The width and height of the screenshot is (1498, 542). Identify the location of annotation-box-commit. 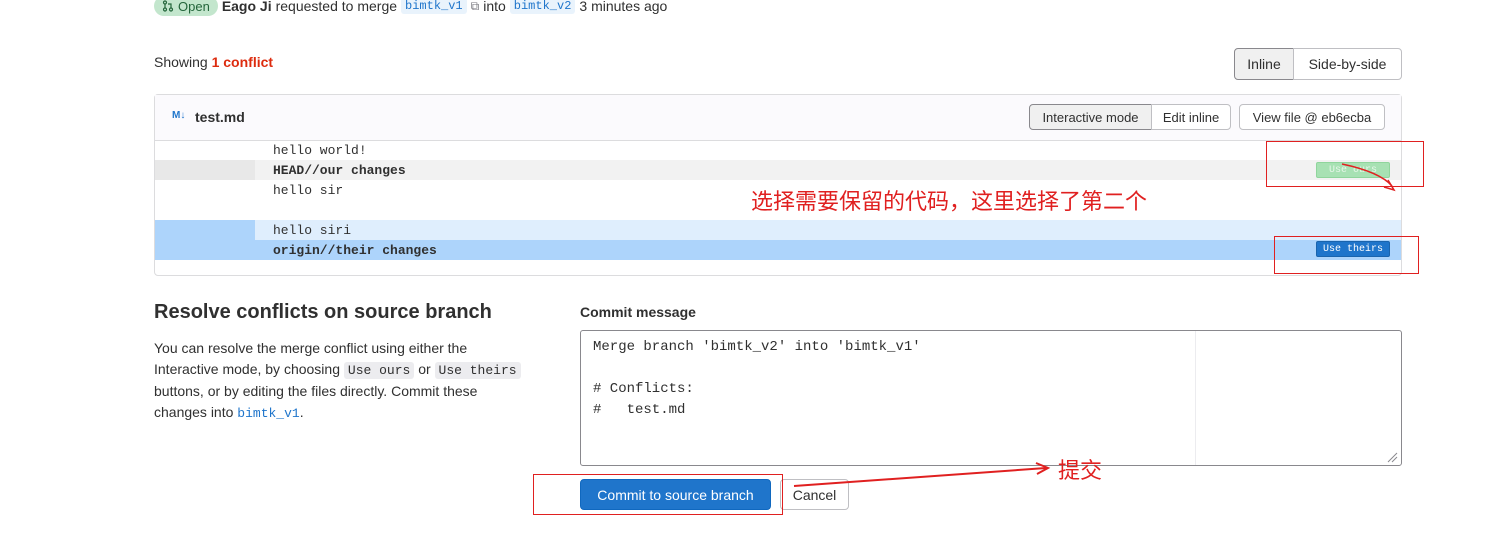
(658, 494).